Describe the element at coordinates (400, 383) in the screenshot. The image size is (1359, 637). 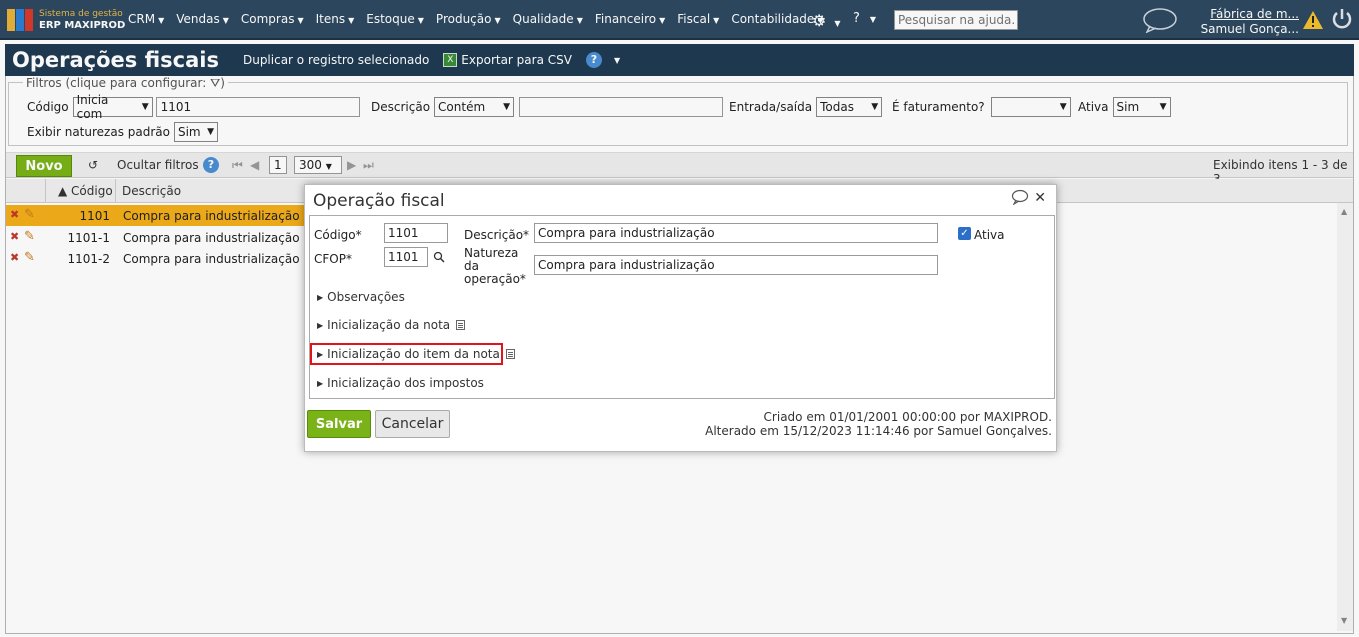
I see `section-inicializacao-impostos: ▶ Inicialização dos impostos` at that location.